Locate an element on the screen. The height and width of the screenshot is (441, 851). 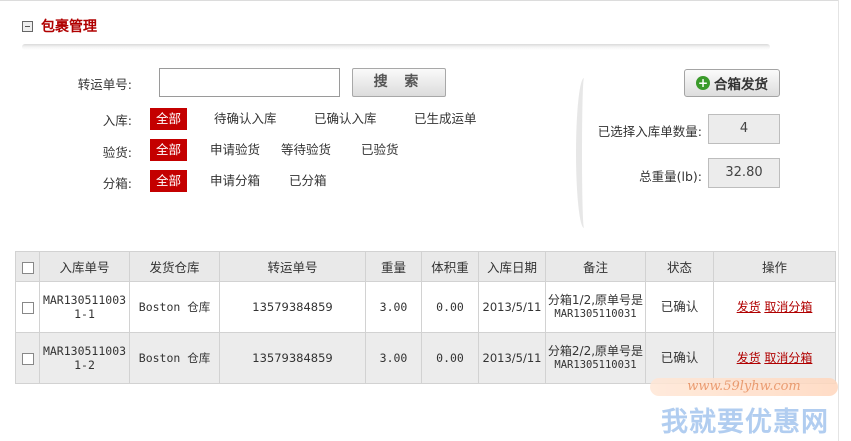
watermark: www.59lyhw.com 我就要优惠网 is located at coordinates (745, 408).